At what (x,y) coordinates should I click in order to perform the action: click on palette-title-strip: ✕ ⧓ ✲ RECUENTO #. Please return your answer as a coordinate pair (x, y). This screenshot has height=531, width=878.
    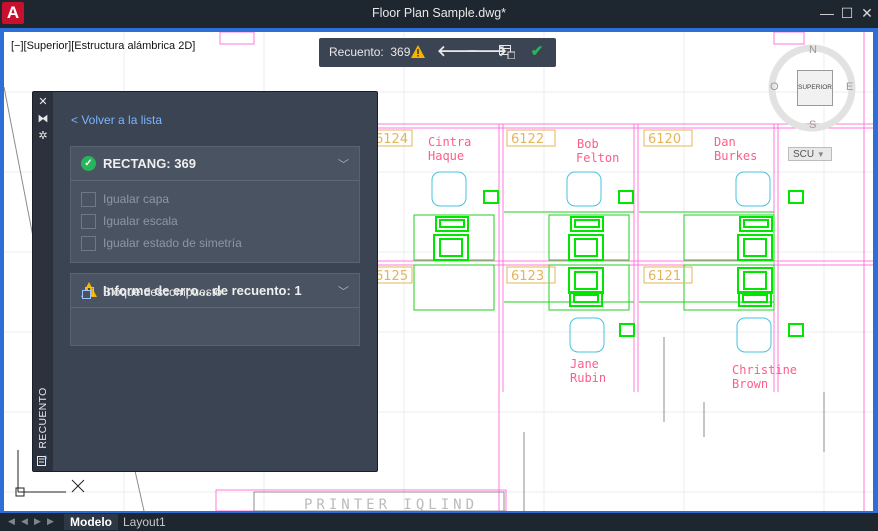
    Looking at the image, I should click on (43, 281).